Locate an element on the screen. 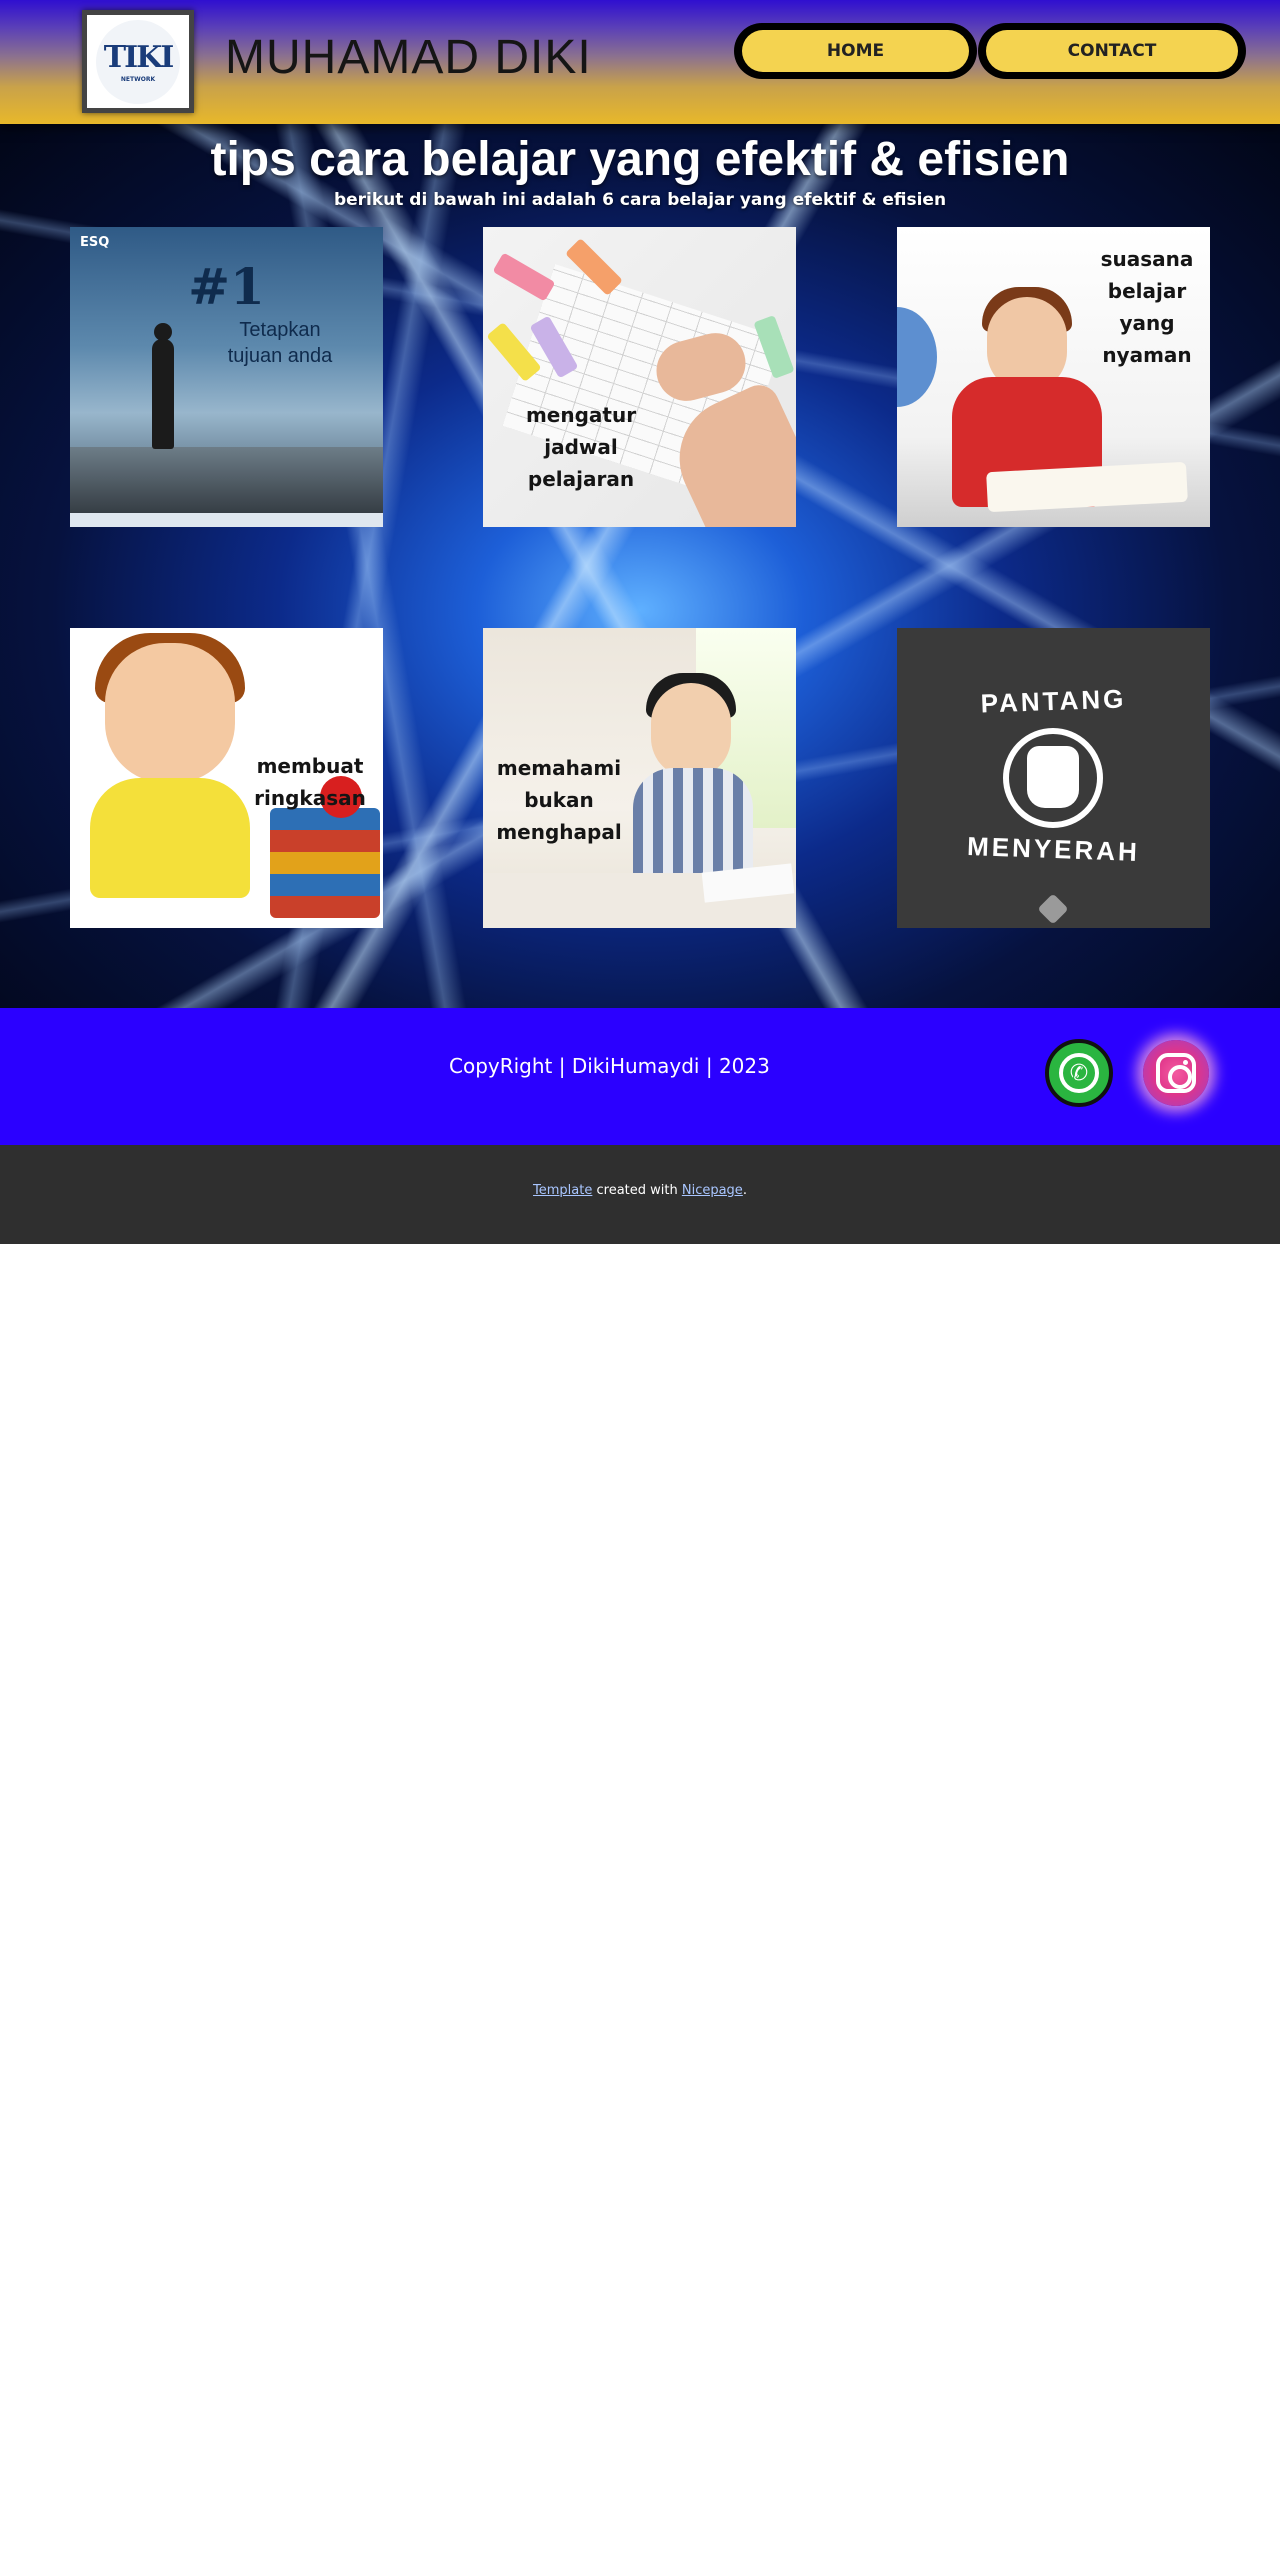 Image resolution: width=1280 pixels, height=2560 pixels. footer: CopyRight | DikiHumaydi | 2023 ✆ is located at coordinates (640, 1076).